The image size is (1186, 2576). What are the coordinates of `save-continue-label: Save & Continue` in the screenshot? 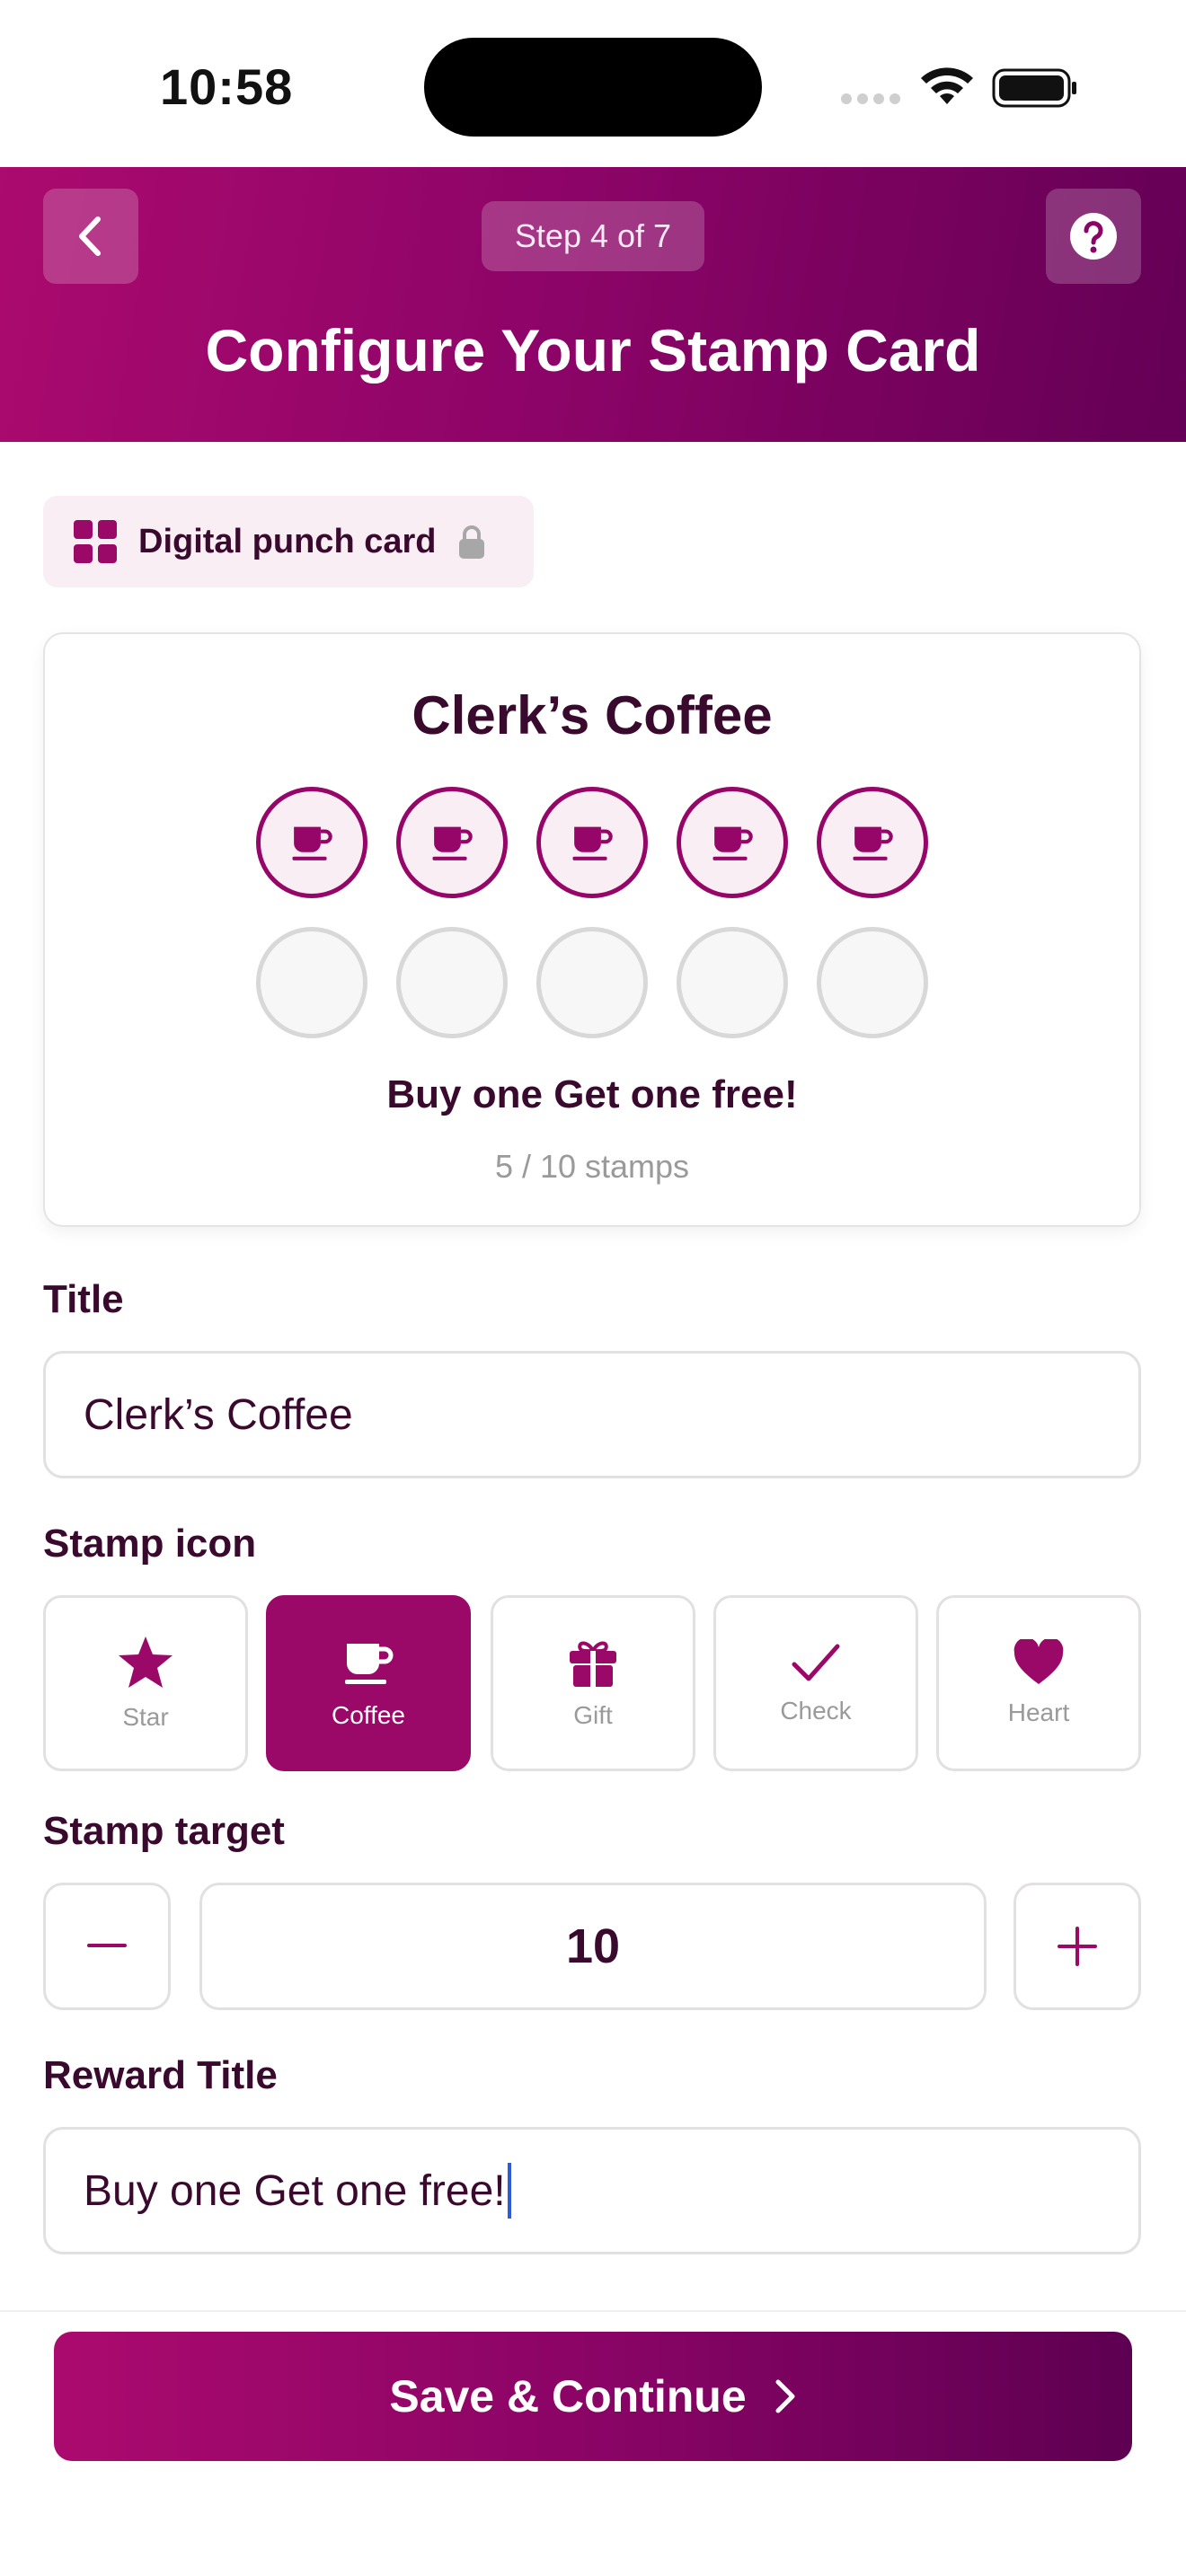 It's located at (568, 2396).